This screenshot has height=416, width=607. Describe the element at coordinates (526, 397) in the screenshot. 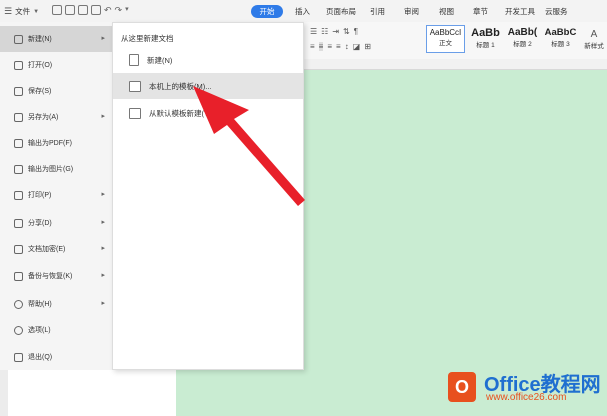

I see `watermark-url: www.office26.com` at that location.